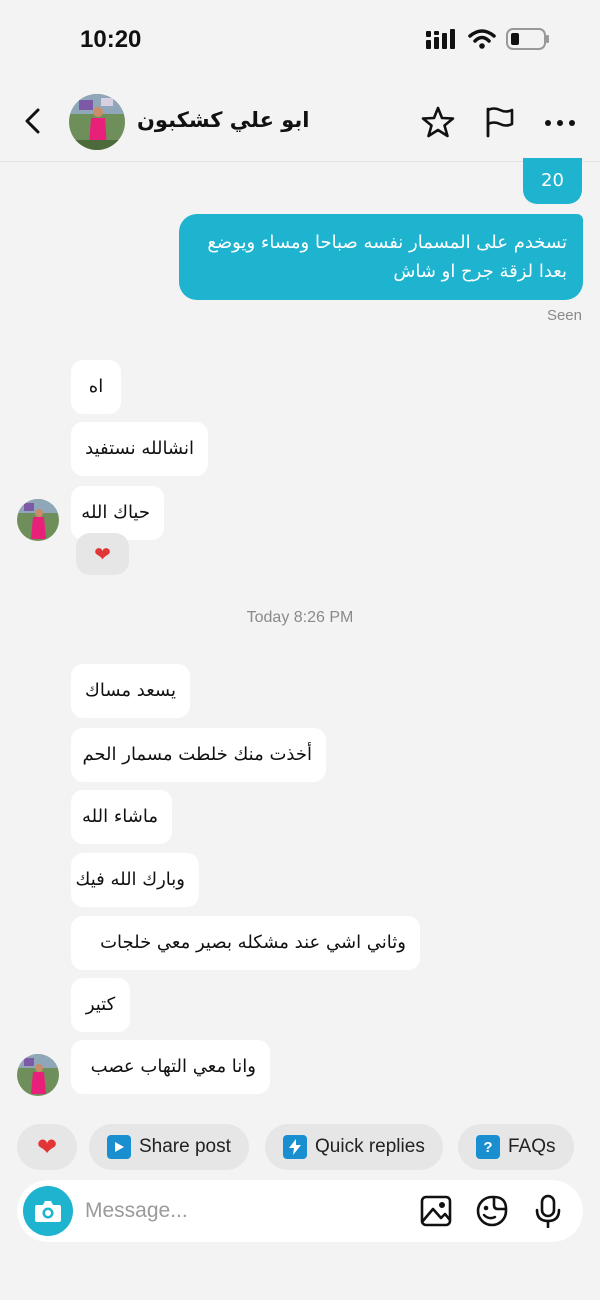  I want to click on incoming-message: كتير, so click(100, 1005).